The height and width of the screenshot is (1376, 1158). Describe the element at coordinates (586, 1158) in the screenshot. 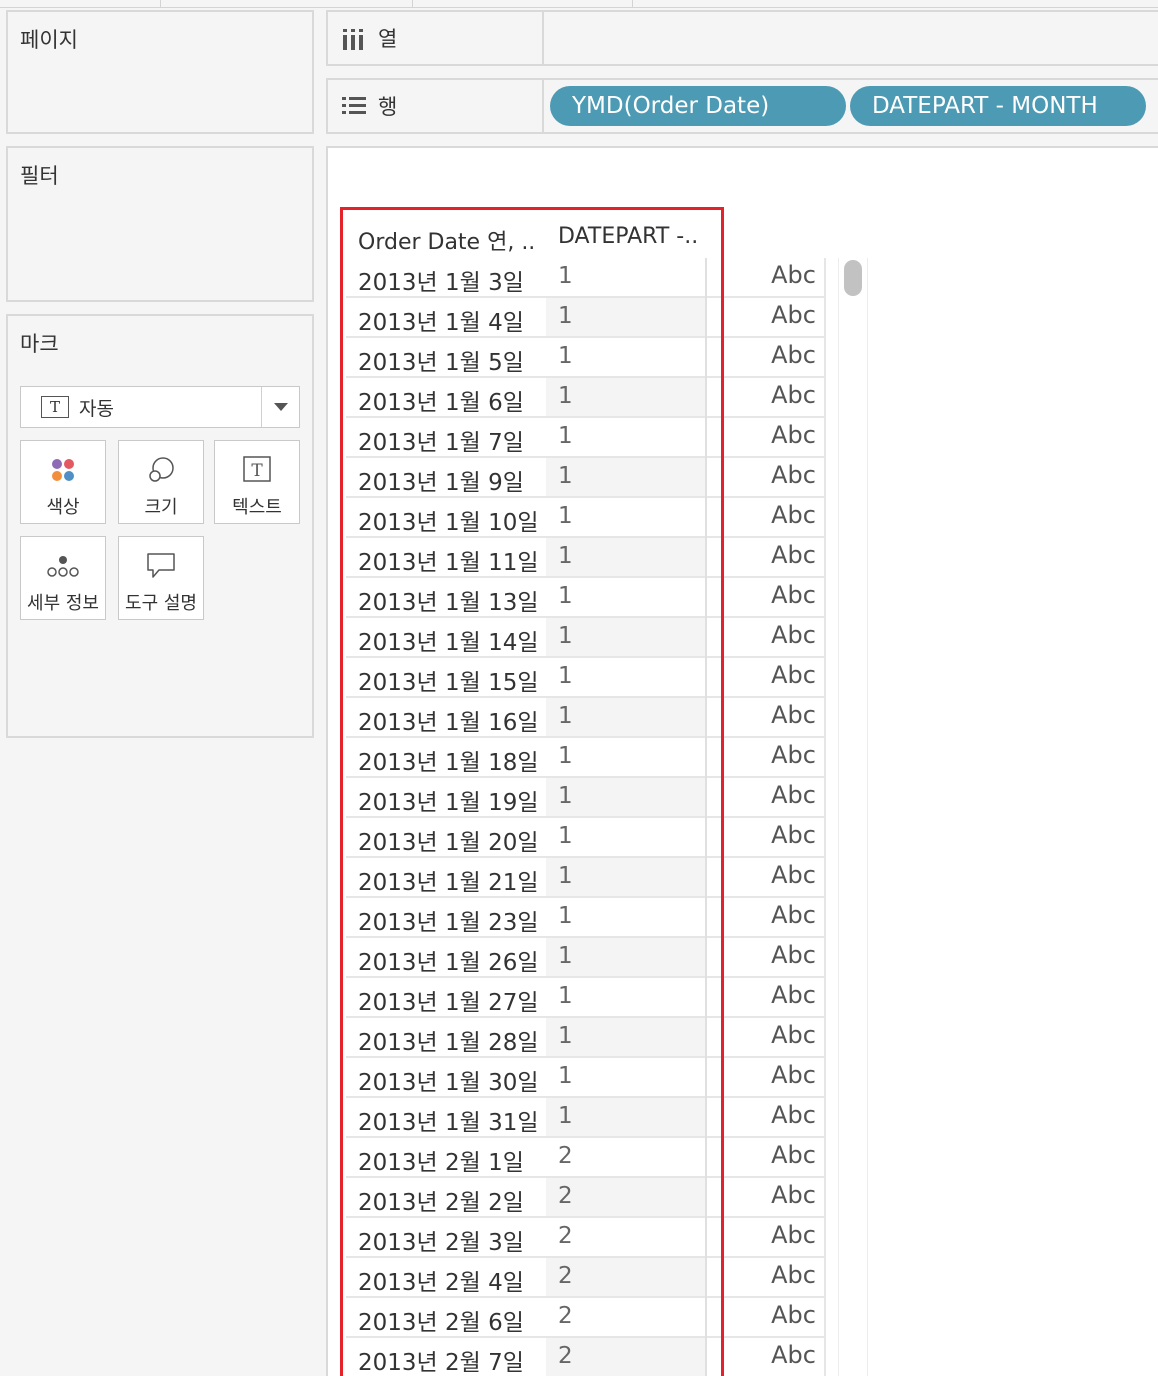

I see `table-row: 2013년 2월 1일 2 Abc` at that location.